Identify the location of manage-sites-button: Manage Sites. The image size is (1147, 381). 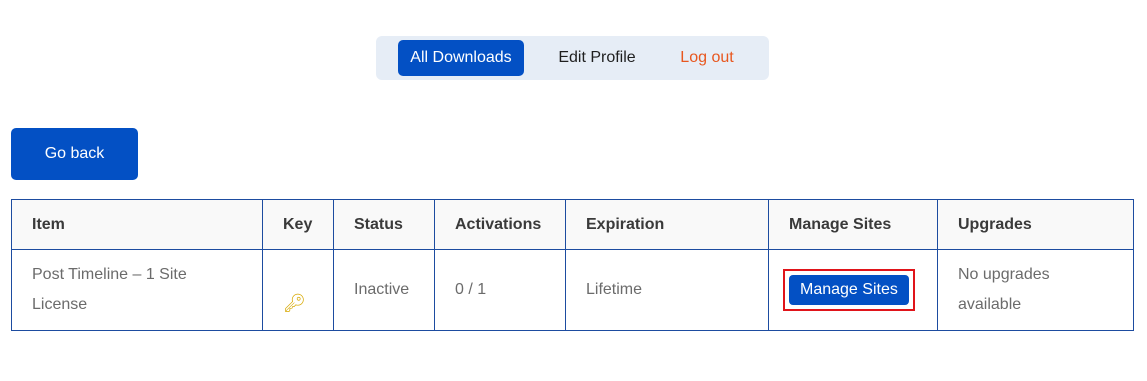
(849, 290).